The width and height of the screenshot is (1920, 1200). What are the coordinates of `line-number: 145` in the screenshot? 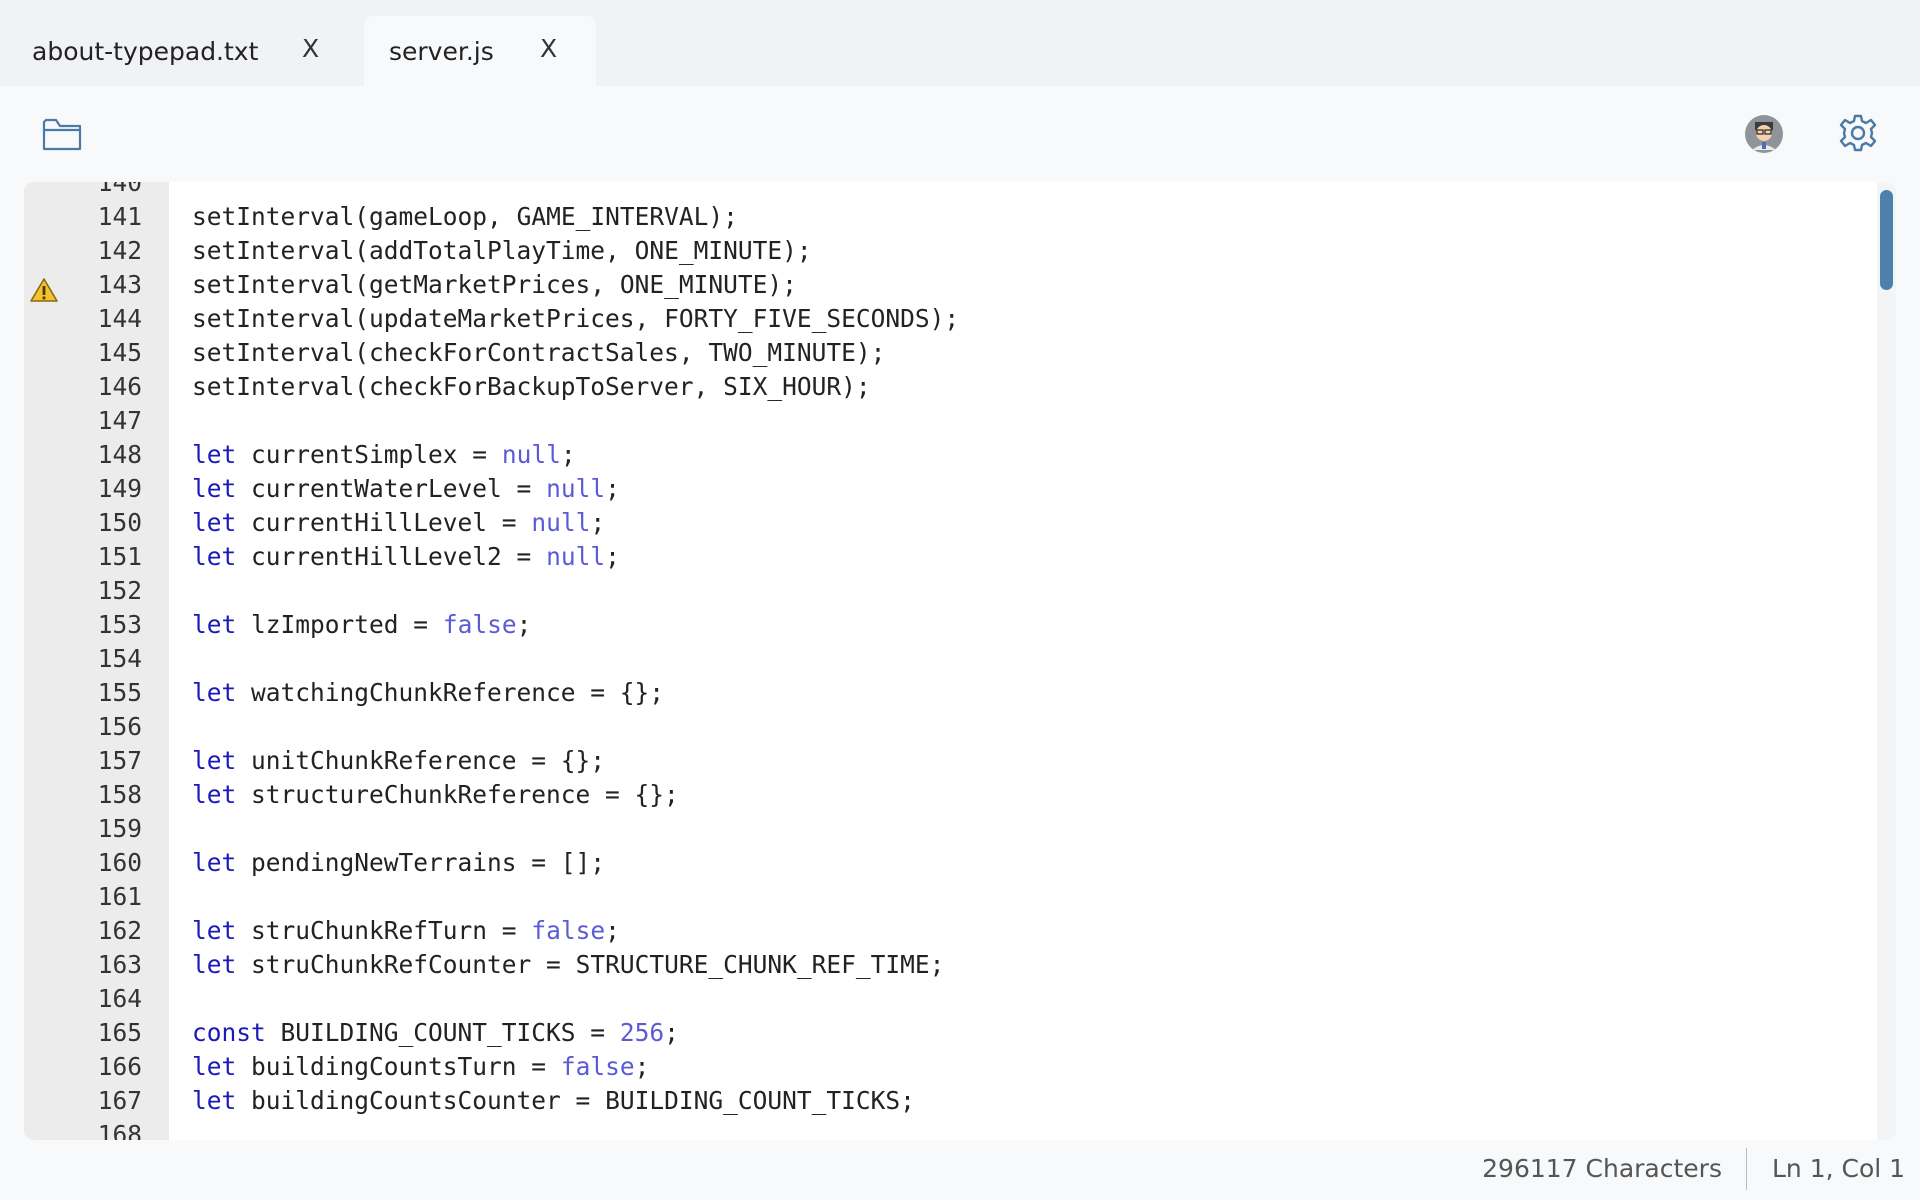 It's located at (119, 352).